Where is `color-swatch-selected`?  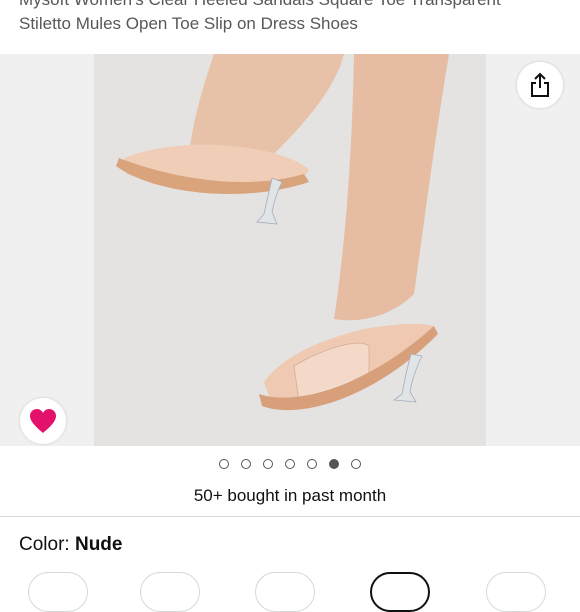 color-swatch-selected is located at coordinates (400, 592).